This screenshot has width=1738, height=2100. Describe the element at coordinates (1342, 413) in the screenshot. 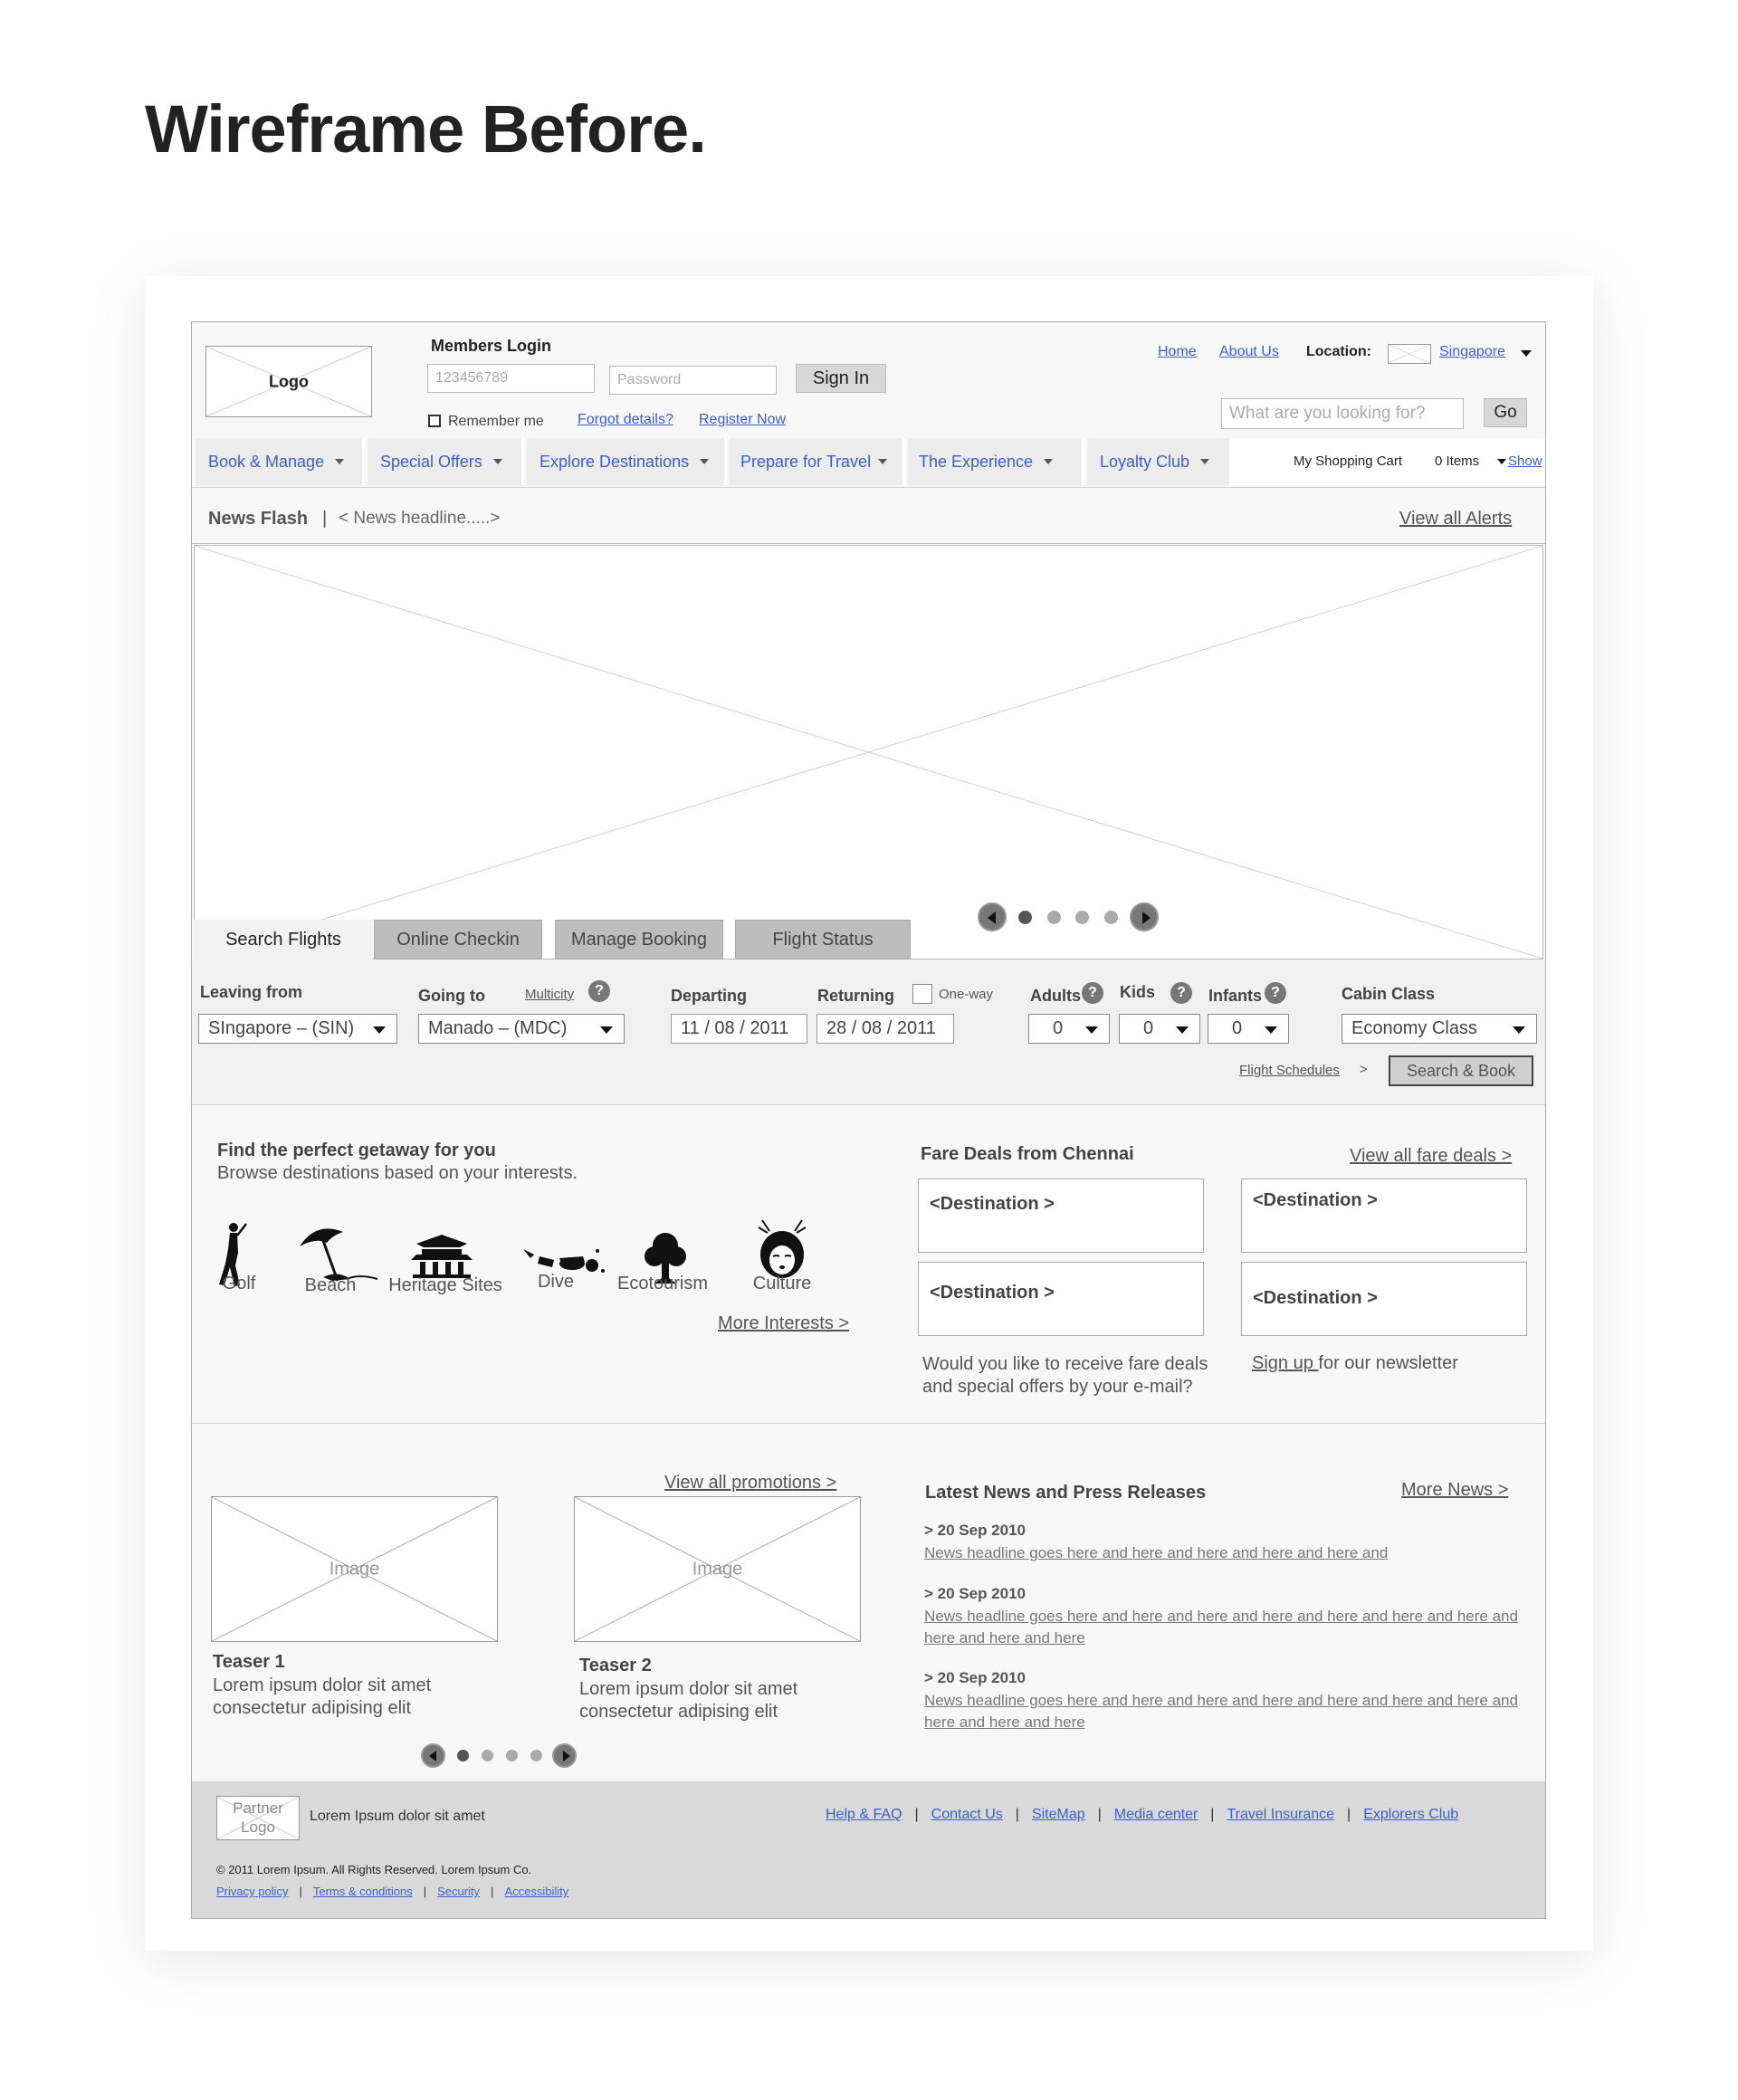

I see `site-search-input: What are you looking for?` at that location.